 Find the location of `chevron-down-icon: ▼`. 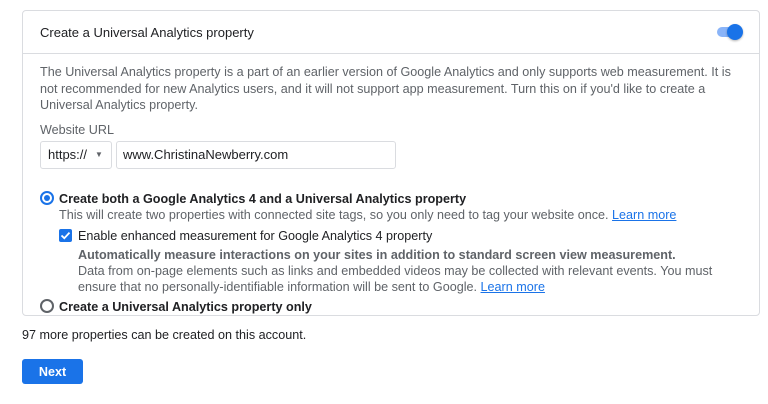

chevron-down-icon: ▼ is located at coordinates (99, 154).